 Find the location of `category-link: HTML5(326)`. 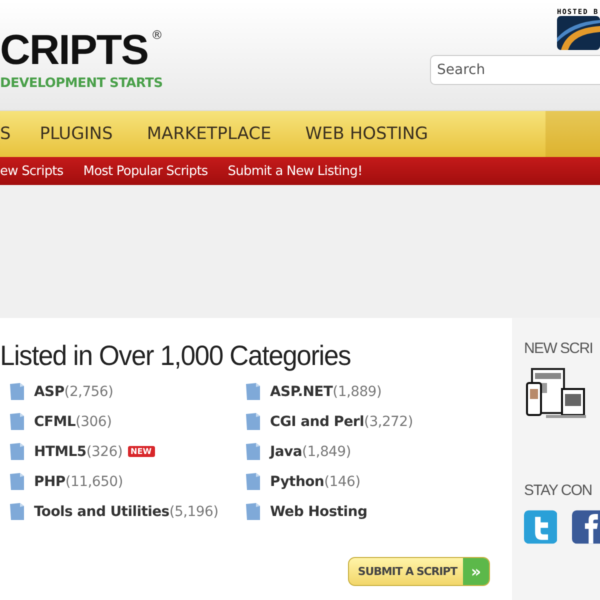

category-link: HTML5(326) is located at coordinates (78, 452).